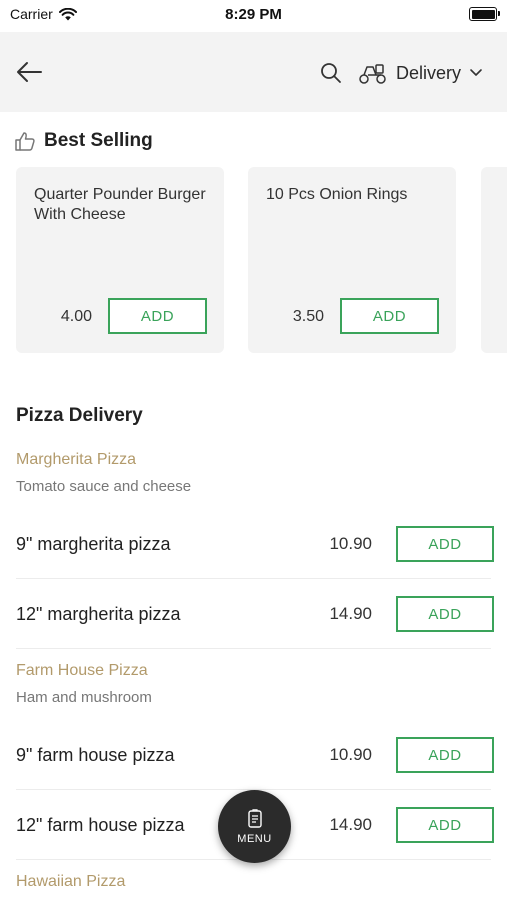  Describe the element at coordinates (254, 818) in the screenshot. I see `menu-book-icon` at that location.